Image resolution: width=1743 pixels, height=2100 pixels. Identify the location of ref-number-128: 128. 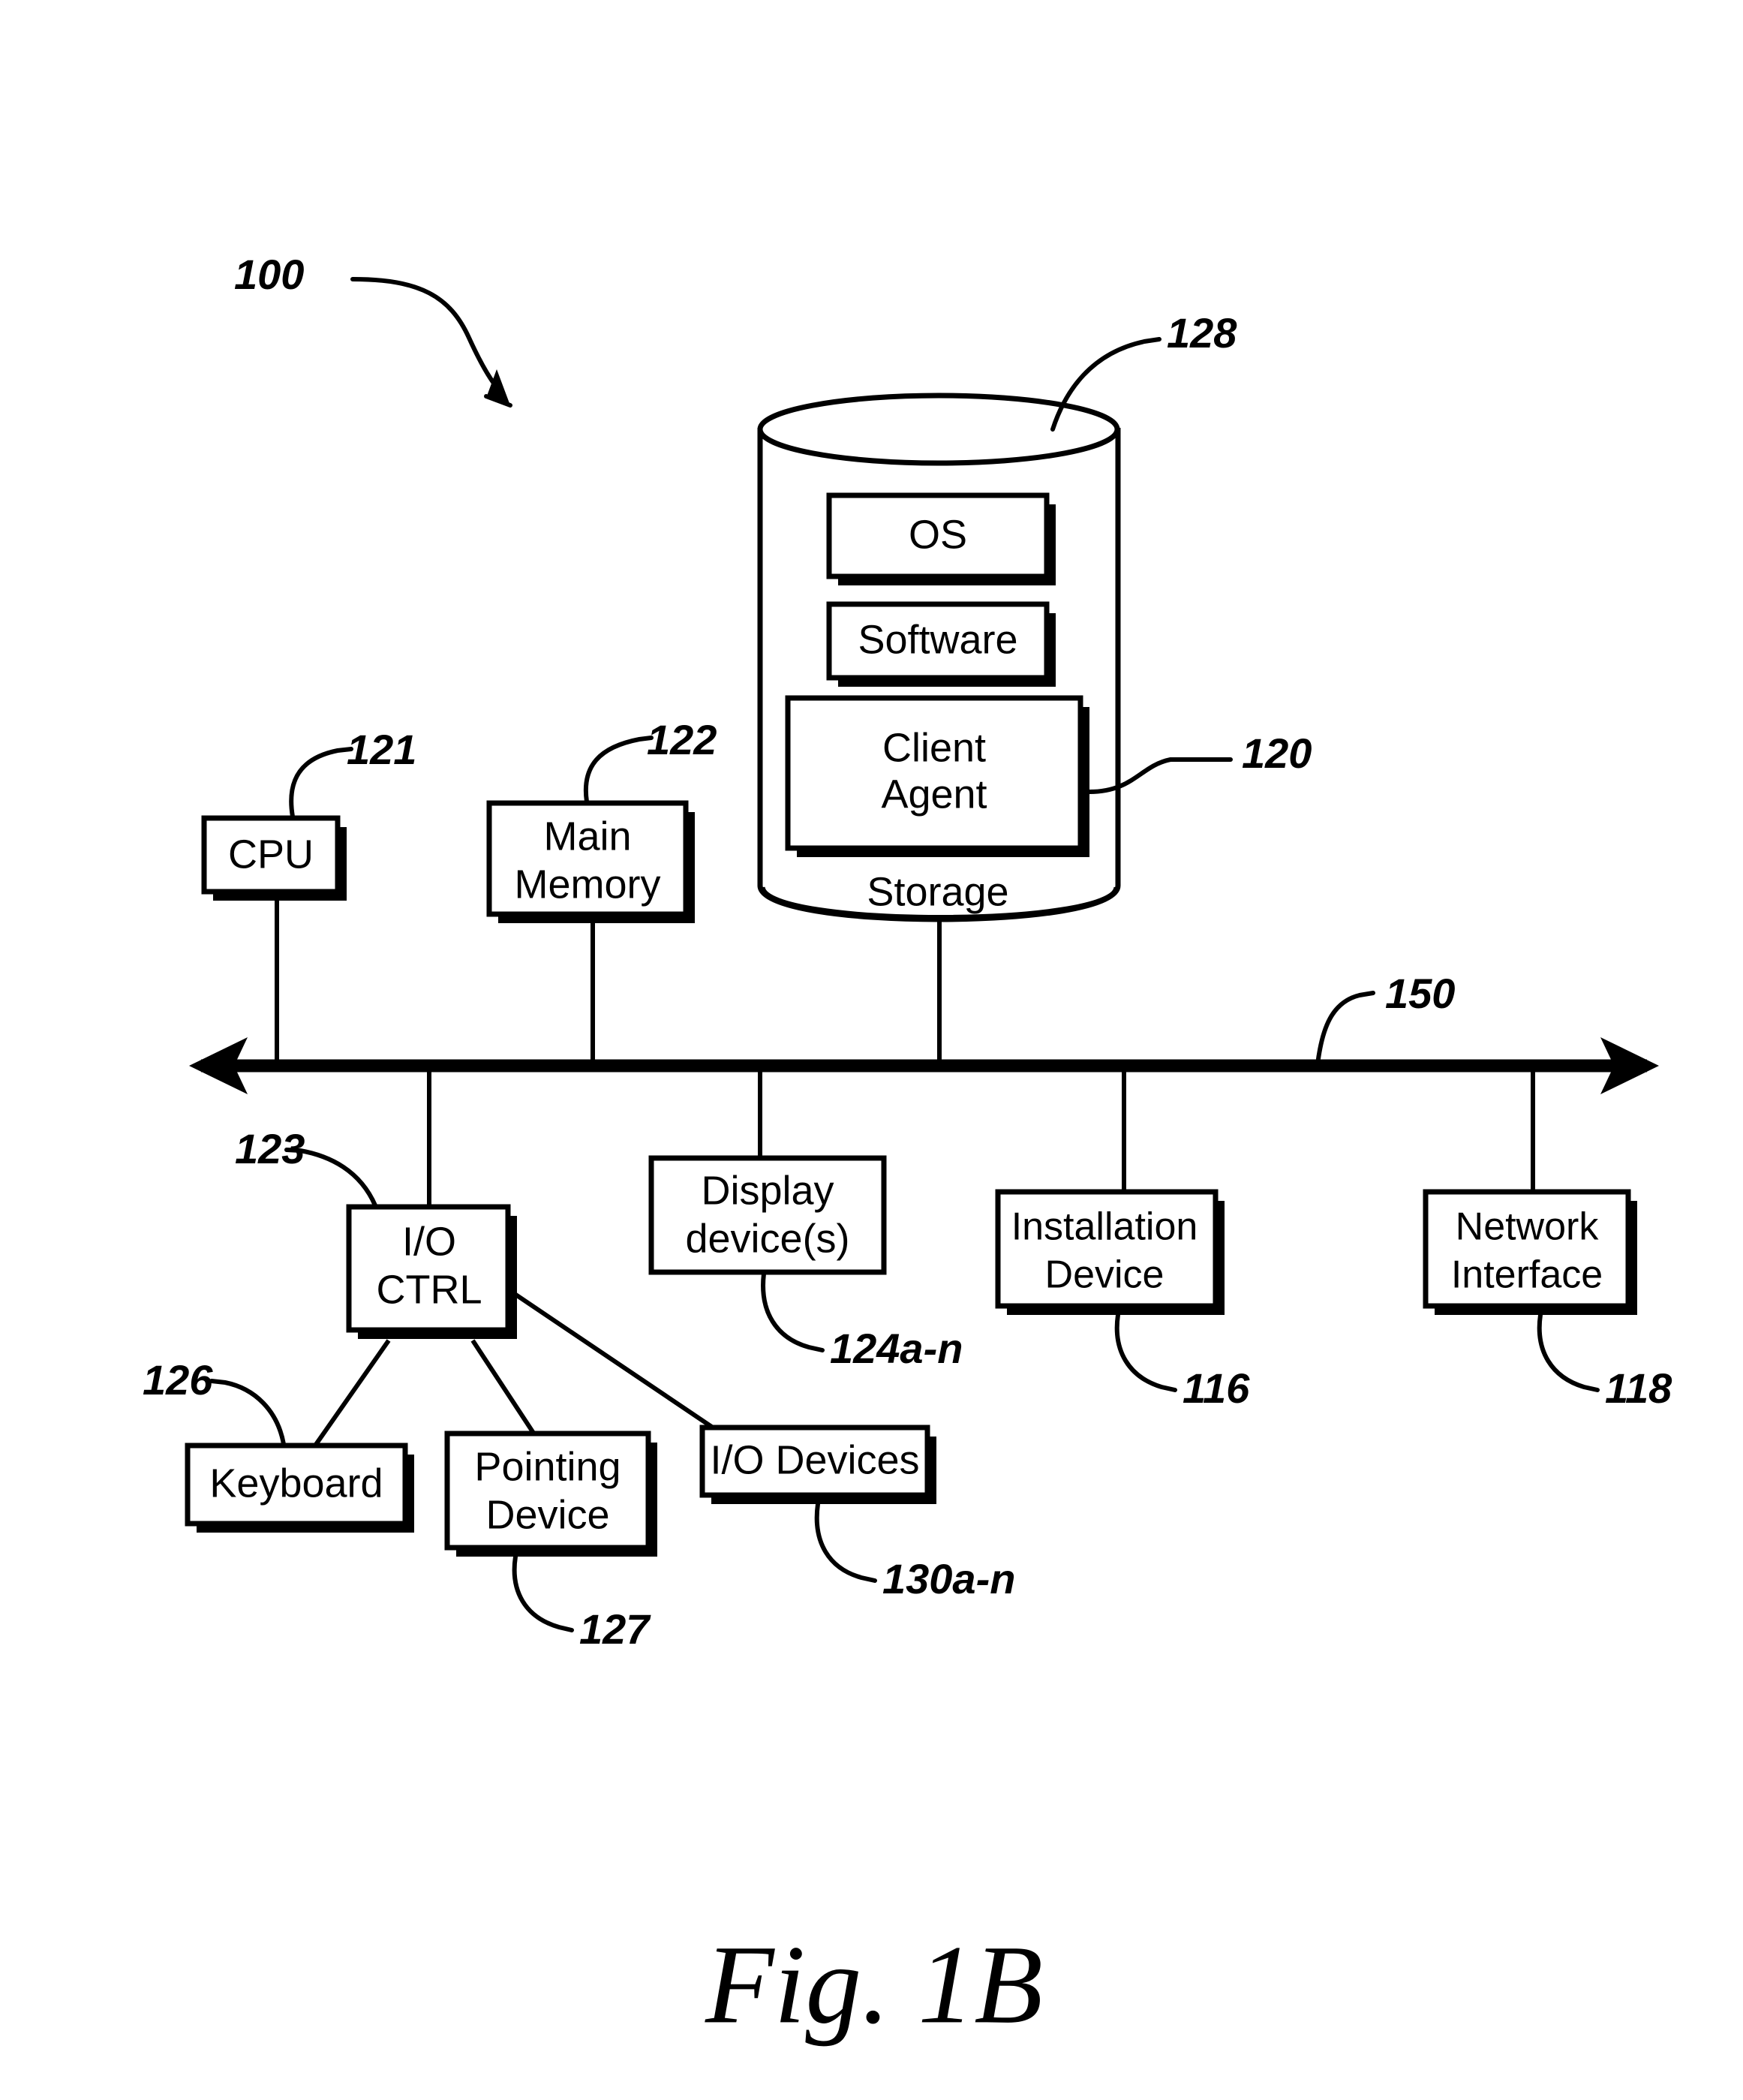
(1202, 333).